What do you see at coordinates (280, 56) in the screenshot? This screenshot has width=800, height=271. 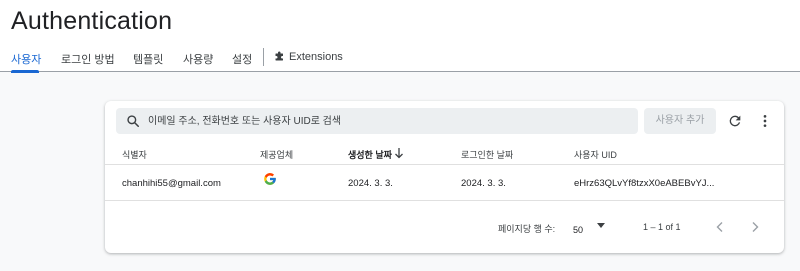 I see `extensions-icon` at bounding box center [280, 56].